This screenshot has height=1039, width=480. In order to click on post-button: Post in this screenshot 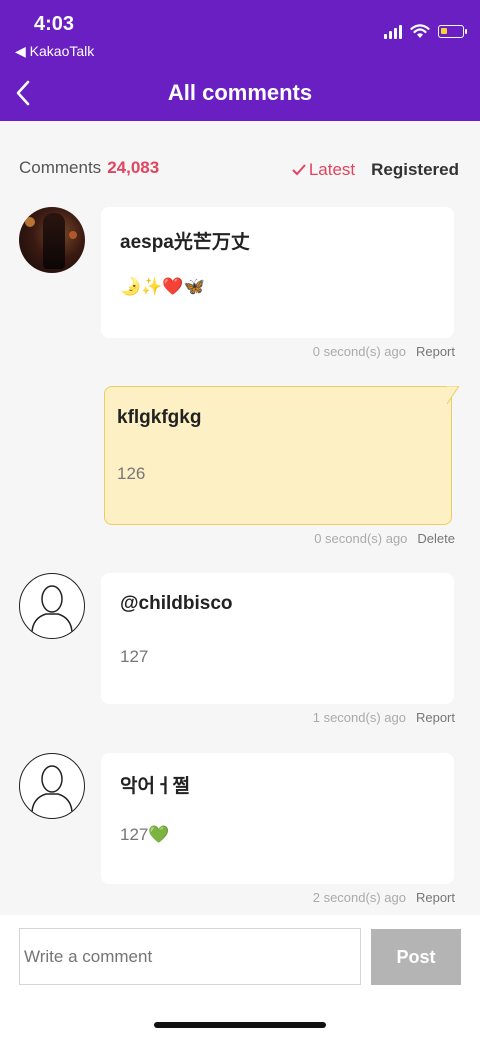, I will do `click(416, 957)`.